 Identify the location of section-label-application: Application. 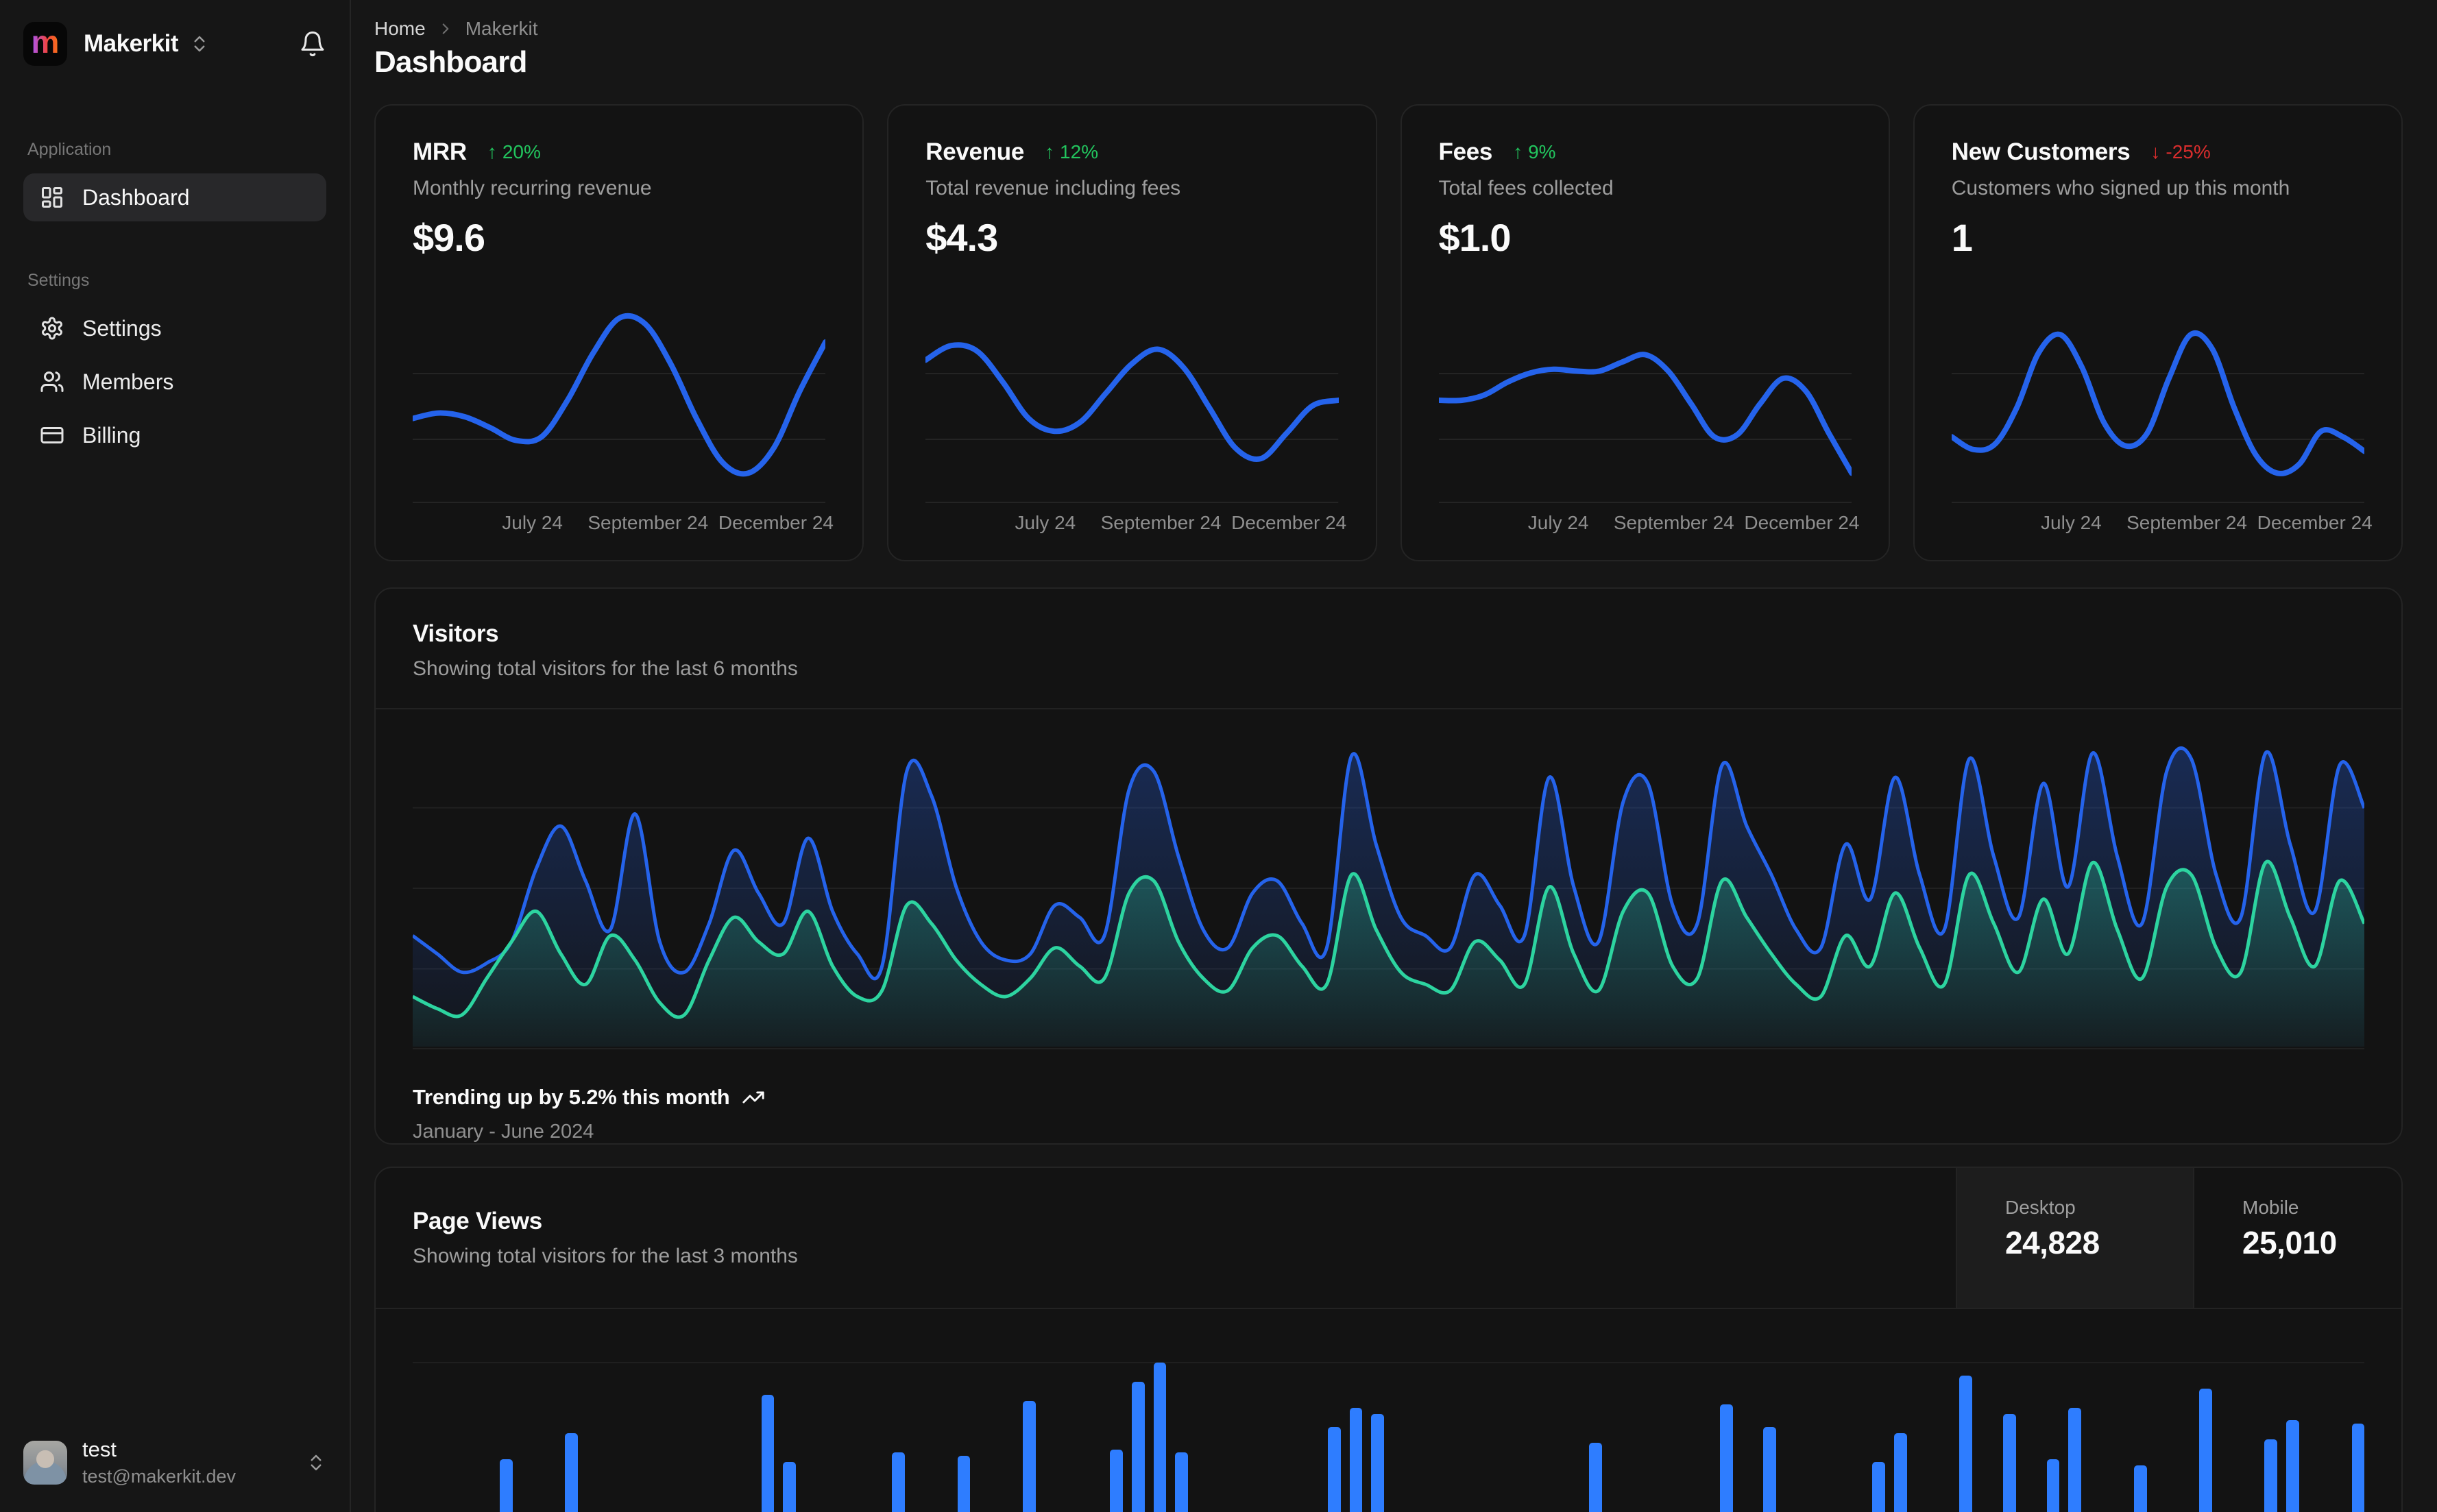
(69, 150).